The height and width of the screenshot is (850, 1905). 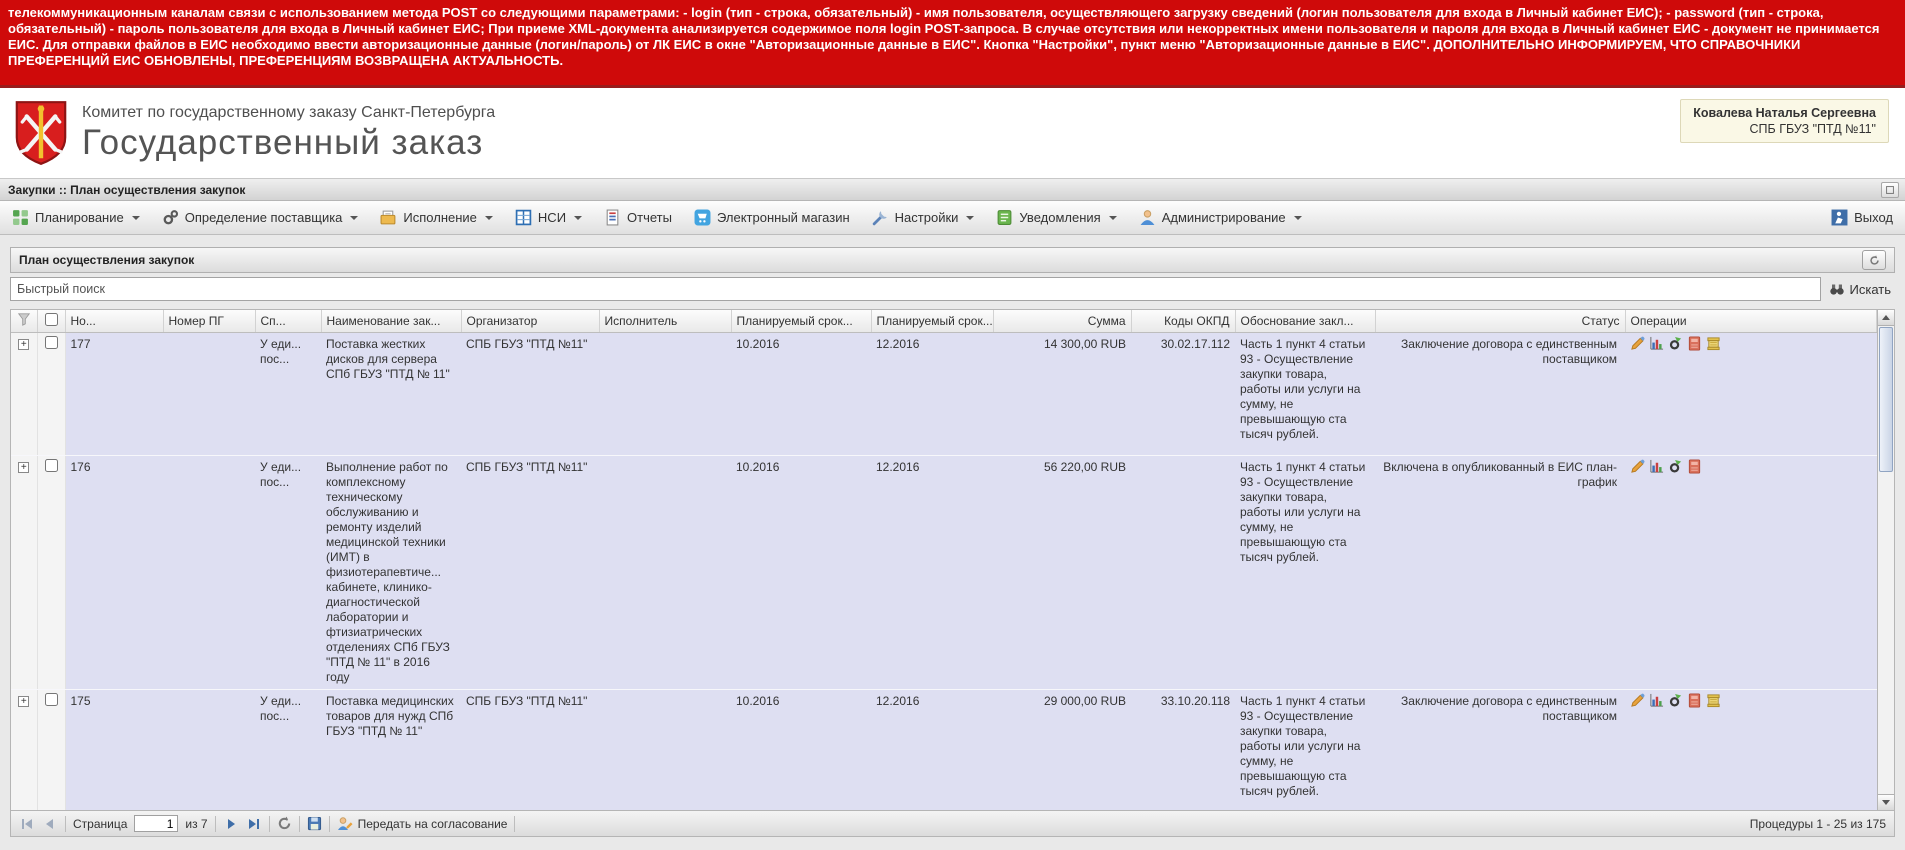 I want to click on menu-item-settings: Настройки, so click(x=923, y=217).